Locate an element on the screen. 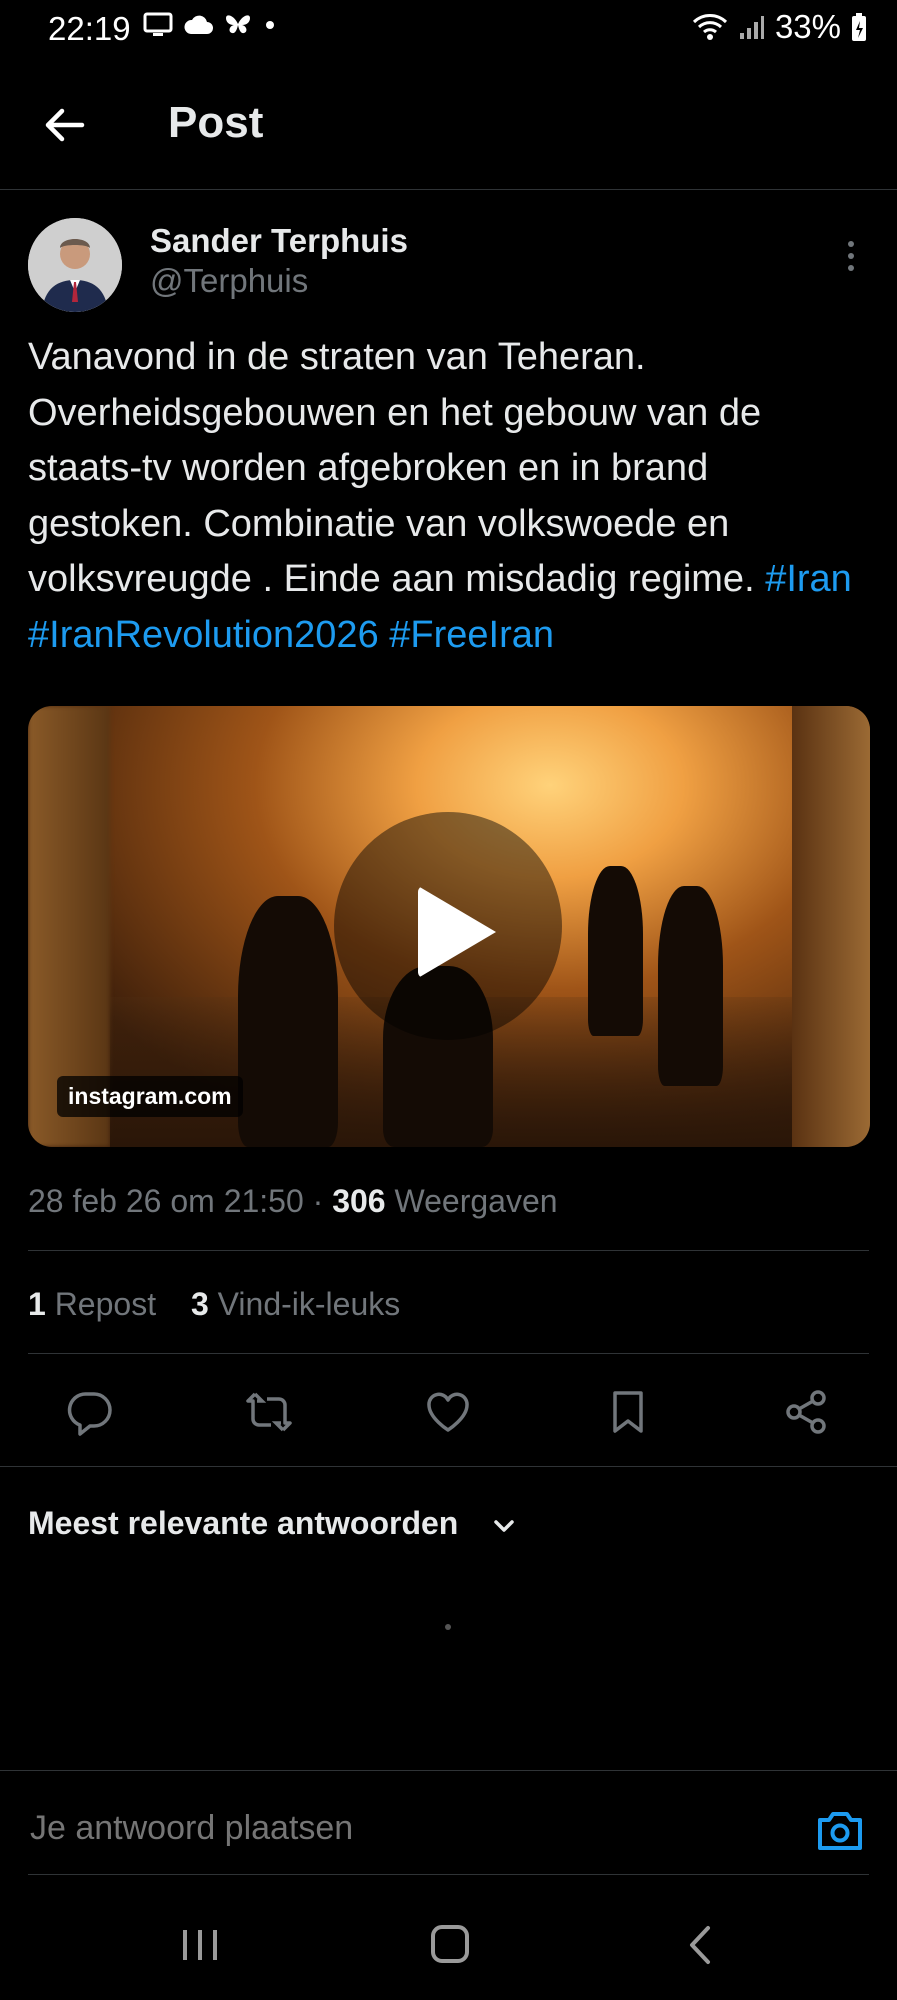  recent-apps-icon is located at coordinates (200, 1945).